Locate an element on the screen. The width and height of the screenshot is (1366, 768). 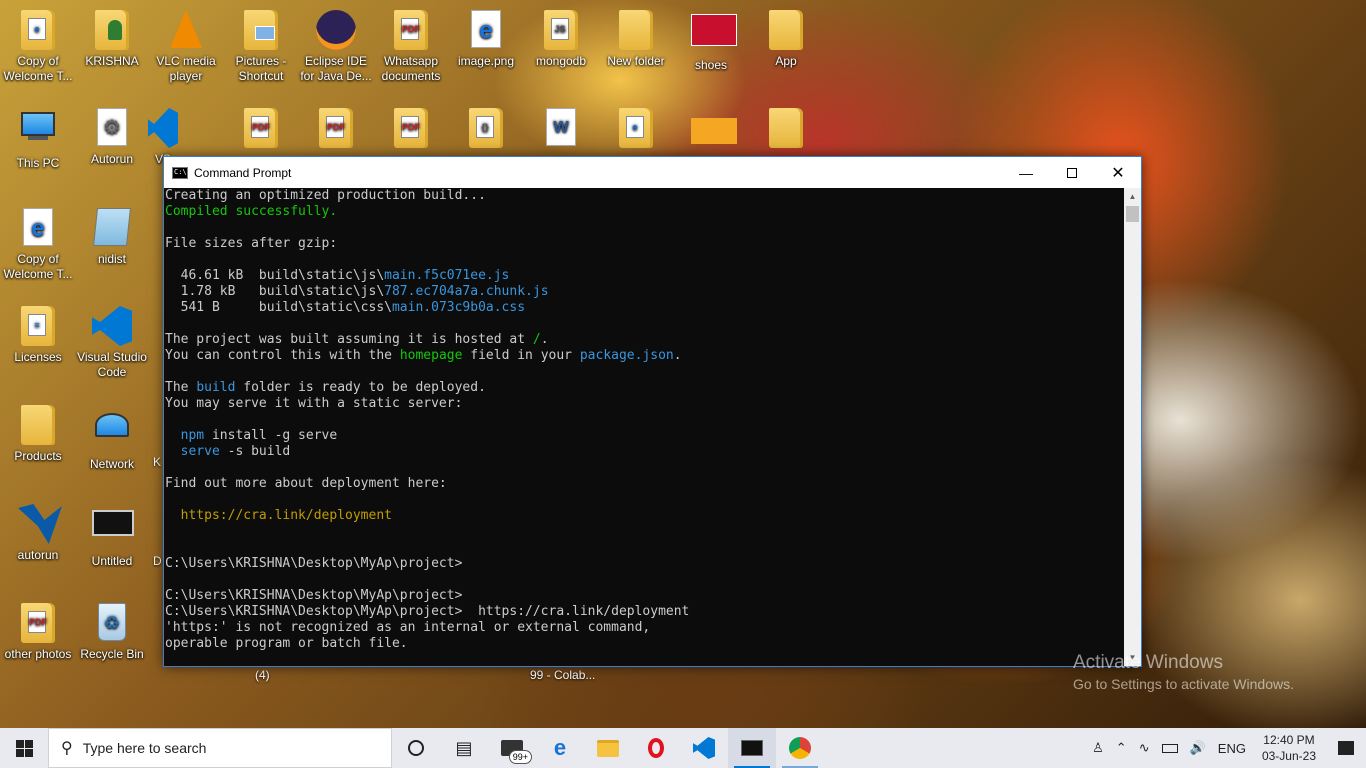
people-icon: ♙ is located at coordinates (1098, 748).